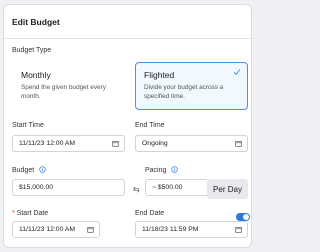 The width and height of the screenshot is (320, 252). I want to click on start-time-field: 11/11/23 12:00 AM, so click(68, 143).